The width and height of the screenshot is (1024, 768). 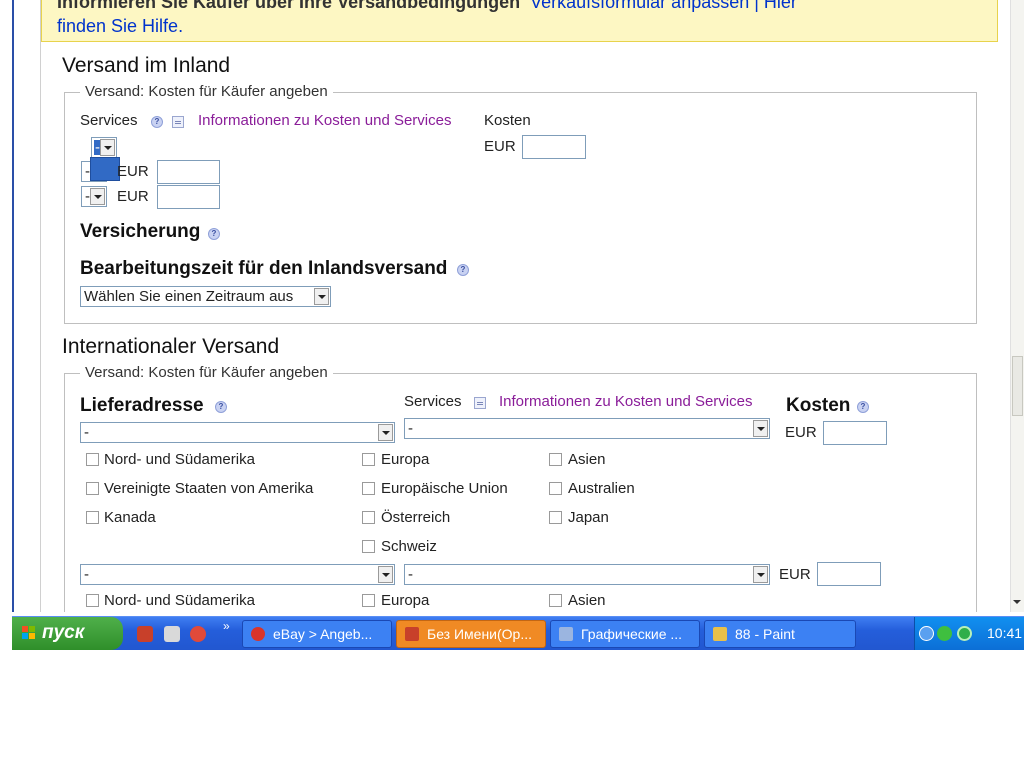 What do you see at coordinates (412, 634) in the screenshot?
I see `app-icon` at bounding box center [412, 634].